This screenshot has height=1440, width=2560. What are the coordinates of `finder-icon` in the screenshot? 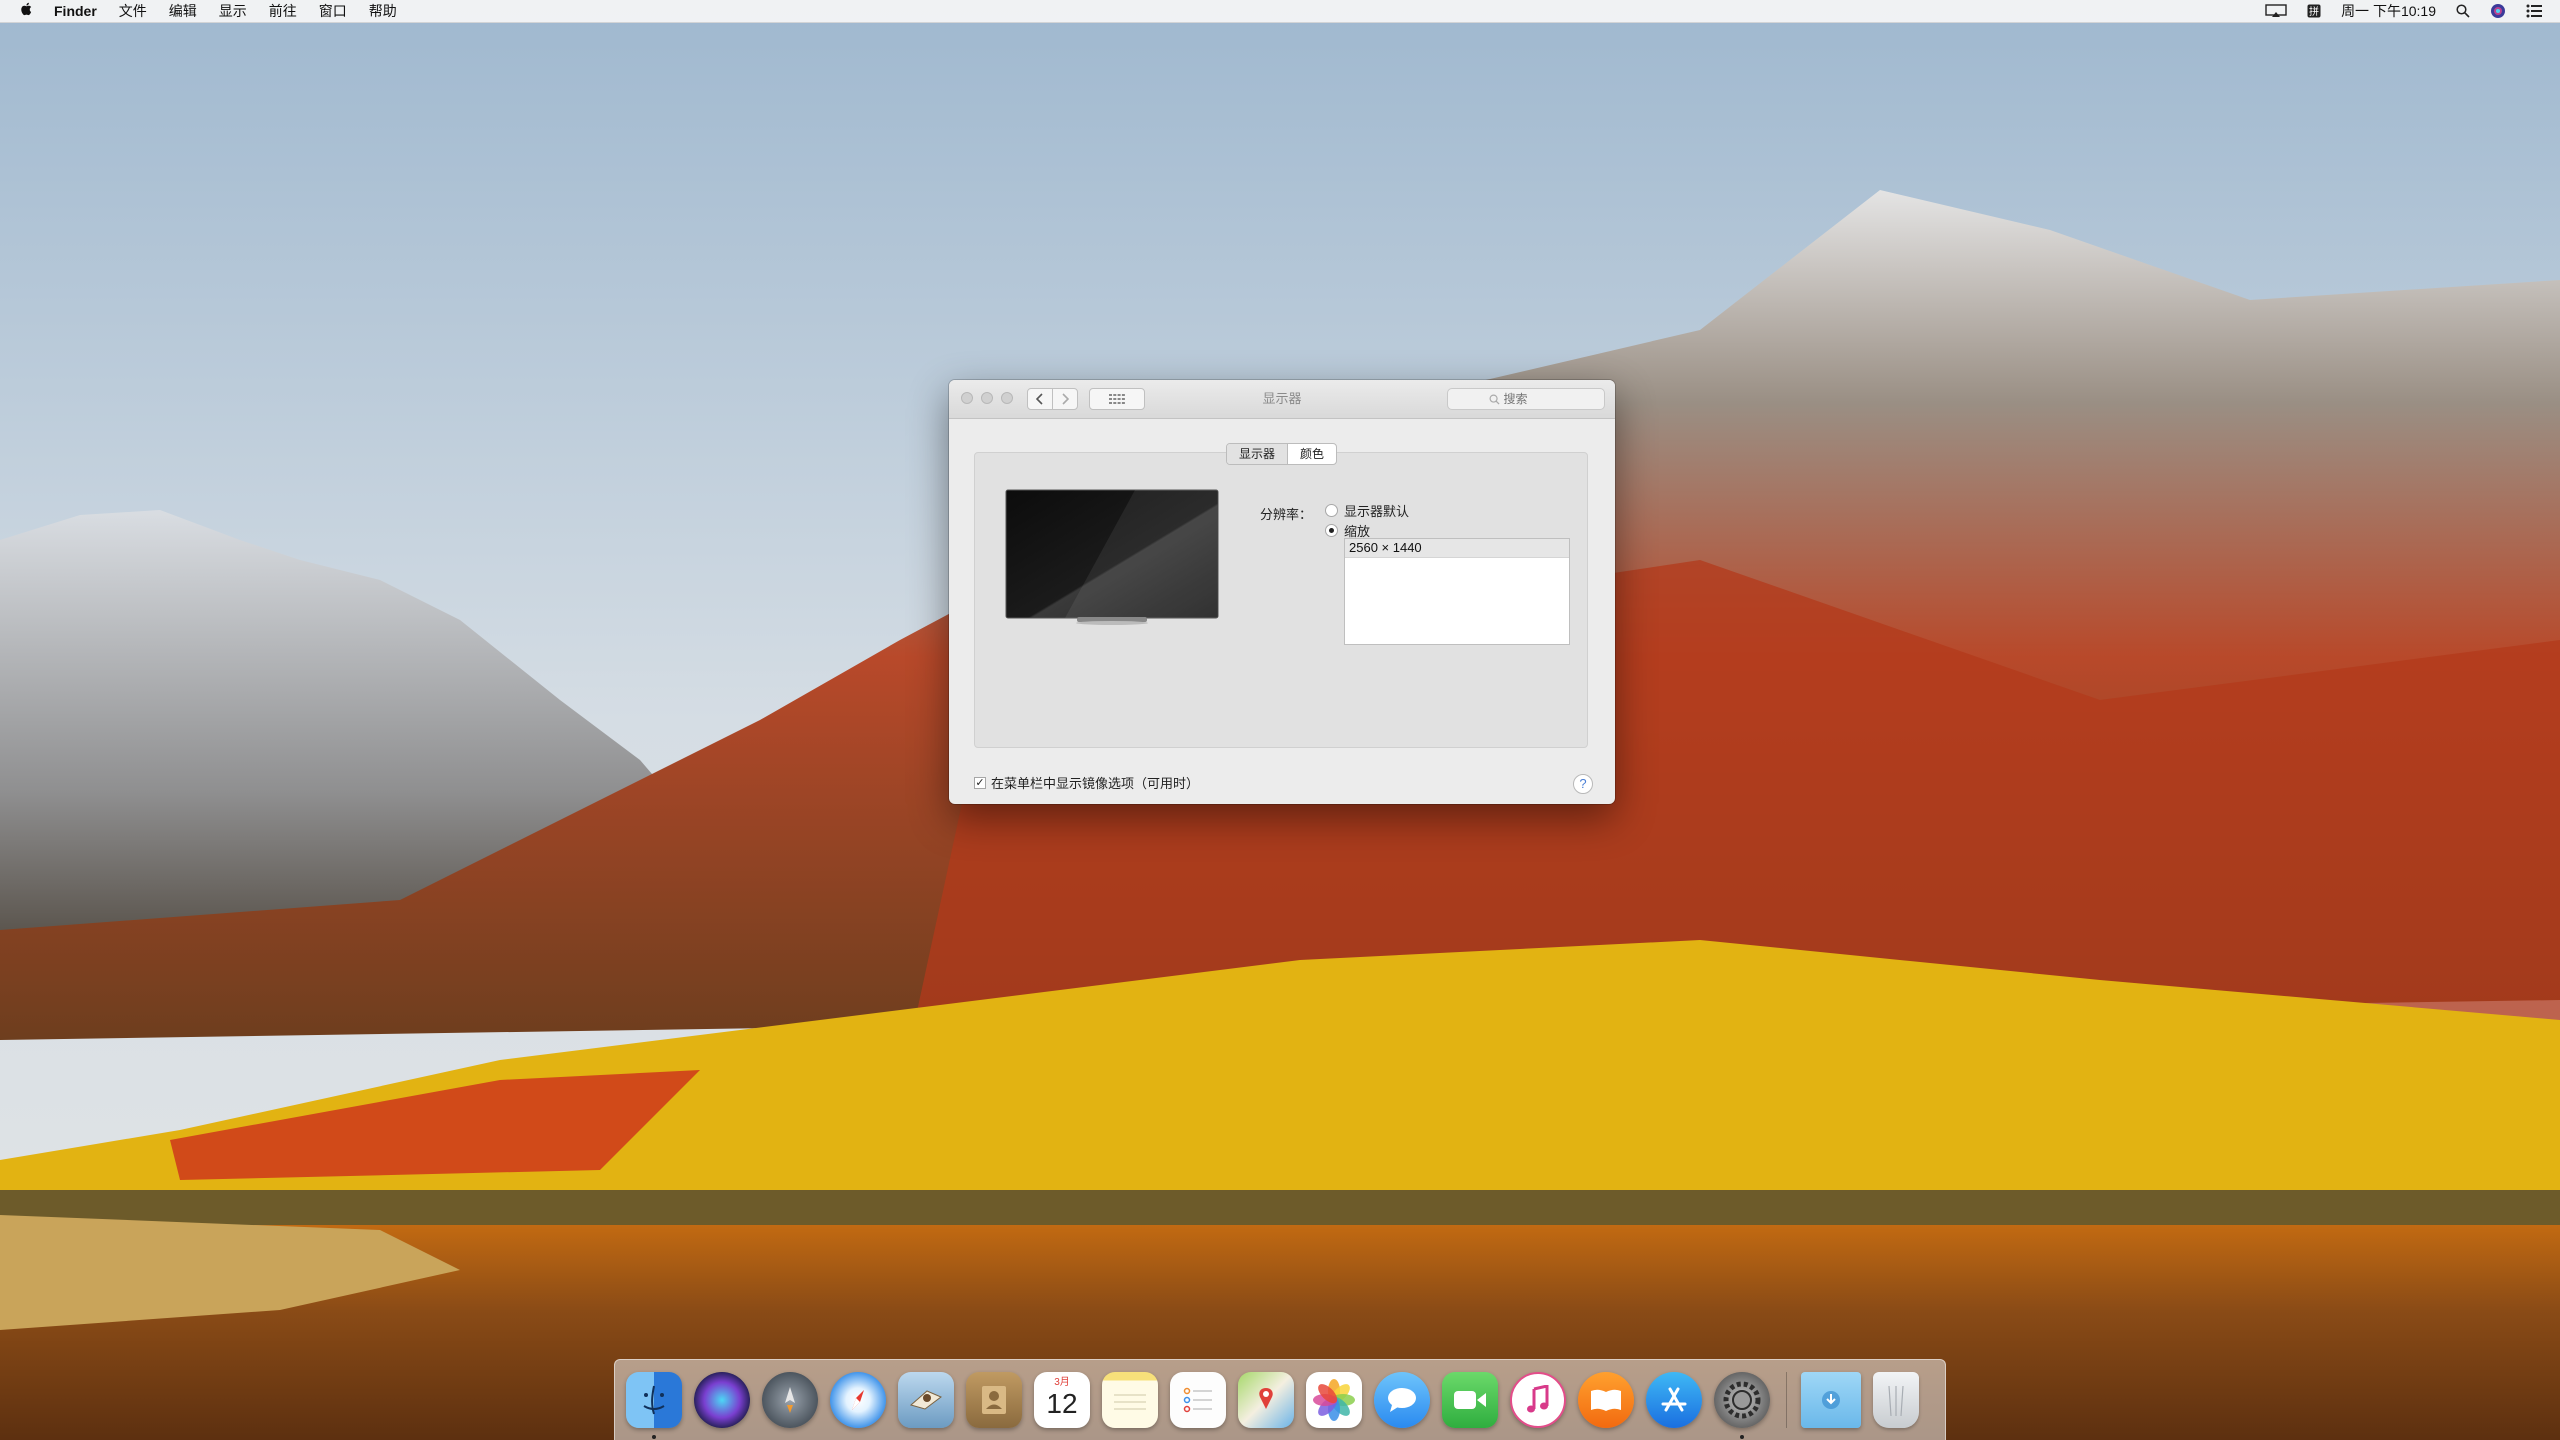 It's located at (654, 1405).